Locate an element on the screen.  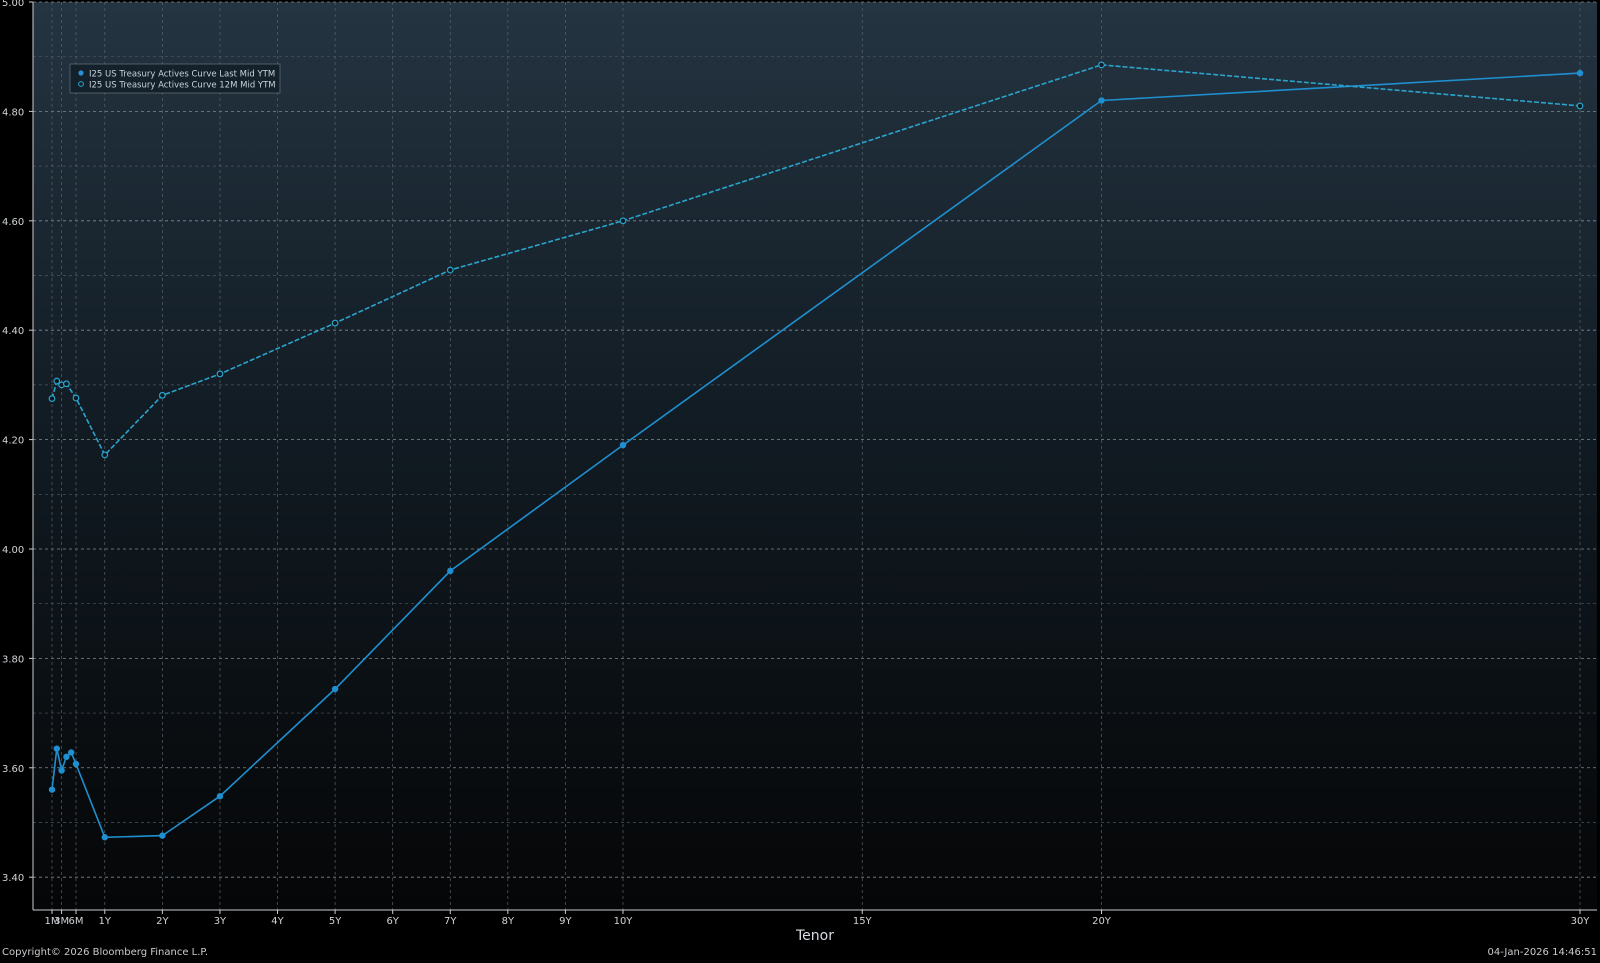
x-tick-label: 4Y is located at coordinates (277, 921).